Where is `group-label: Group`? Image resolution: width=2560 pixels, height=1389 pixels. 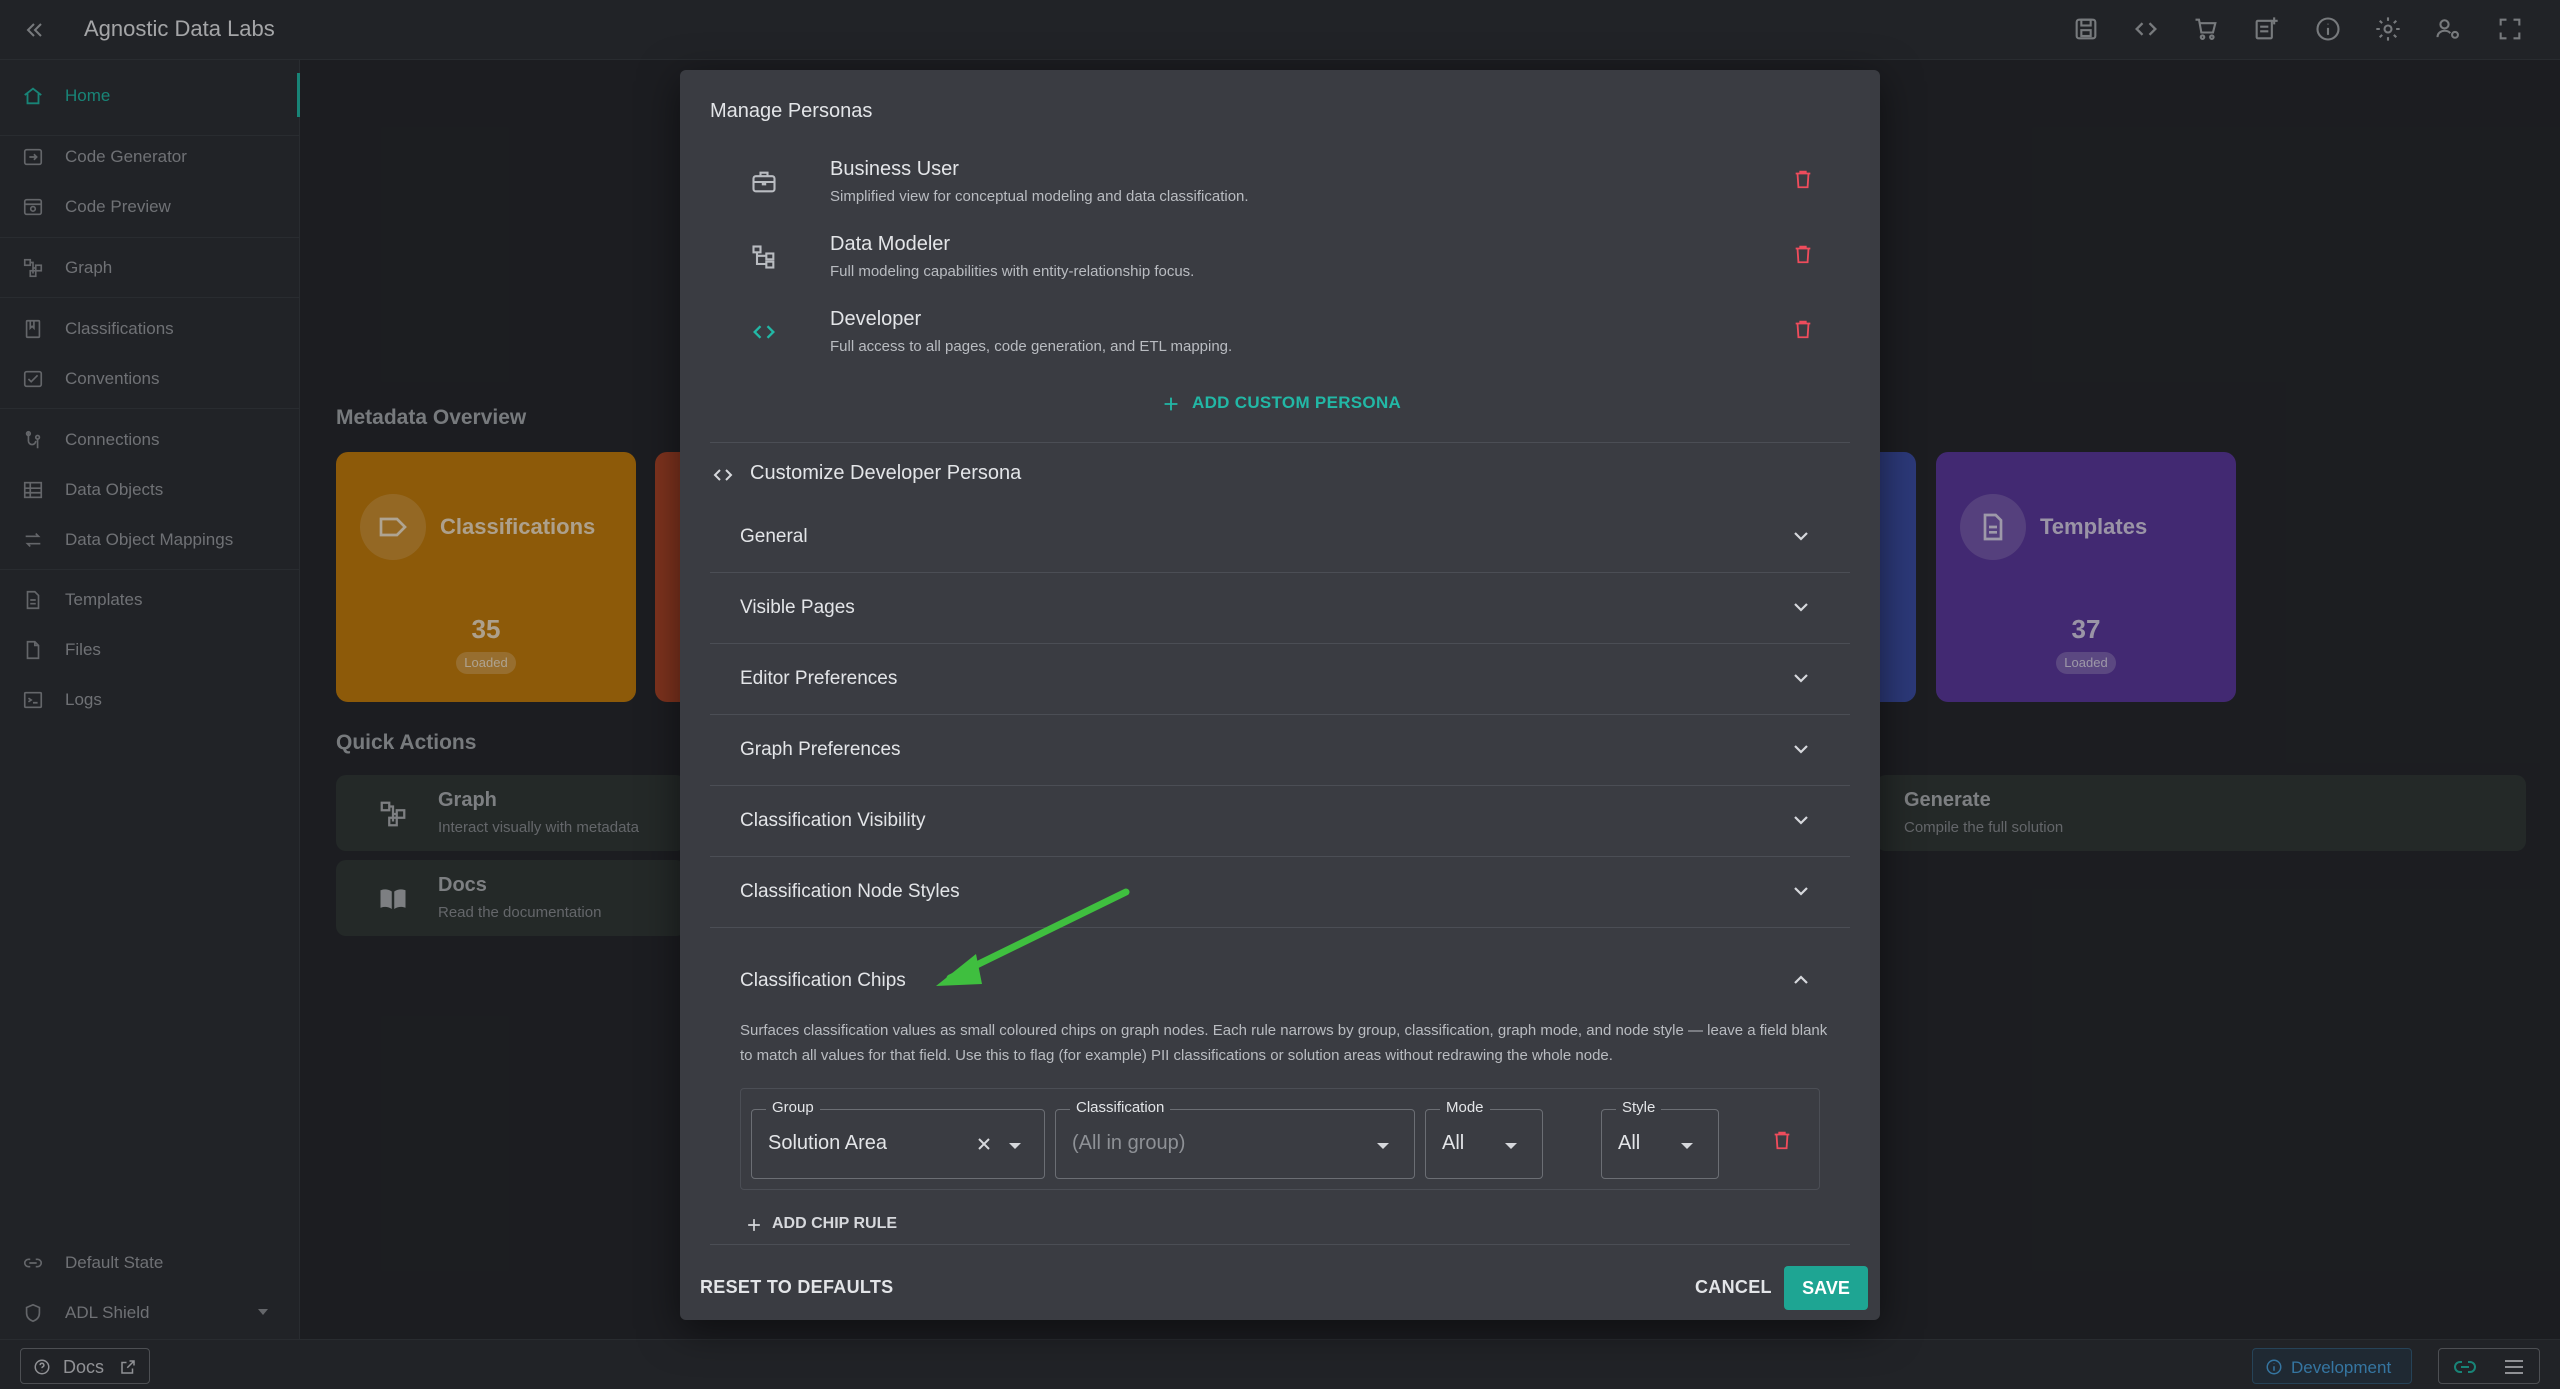 group-label: Group is located at coordinates (793, 1107).